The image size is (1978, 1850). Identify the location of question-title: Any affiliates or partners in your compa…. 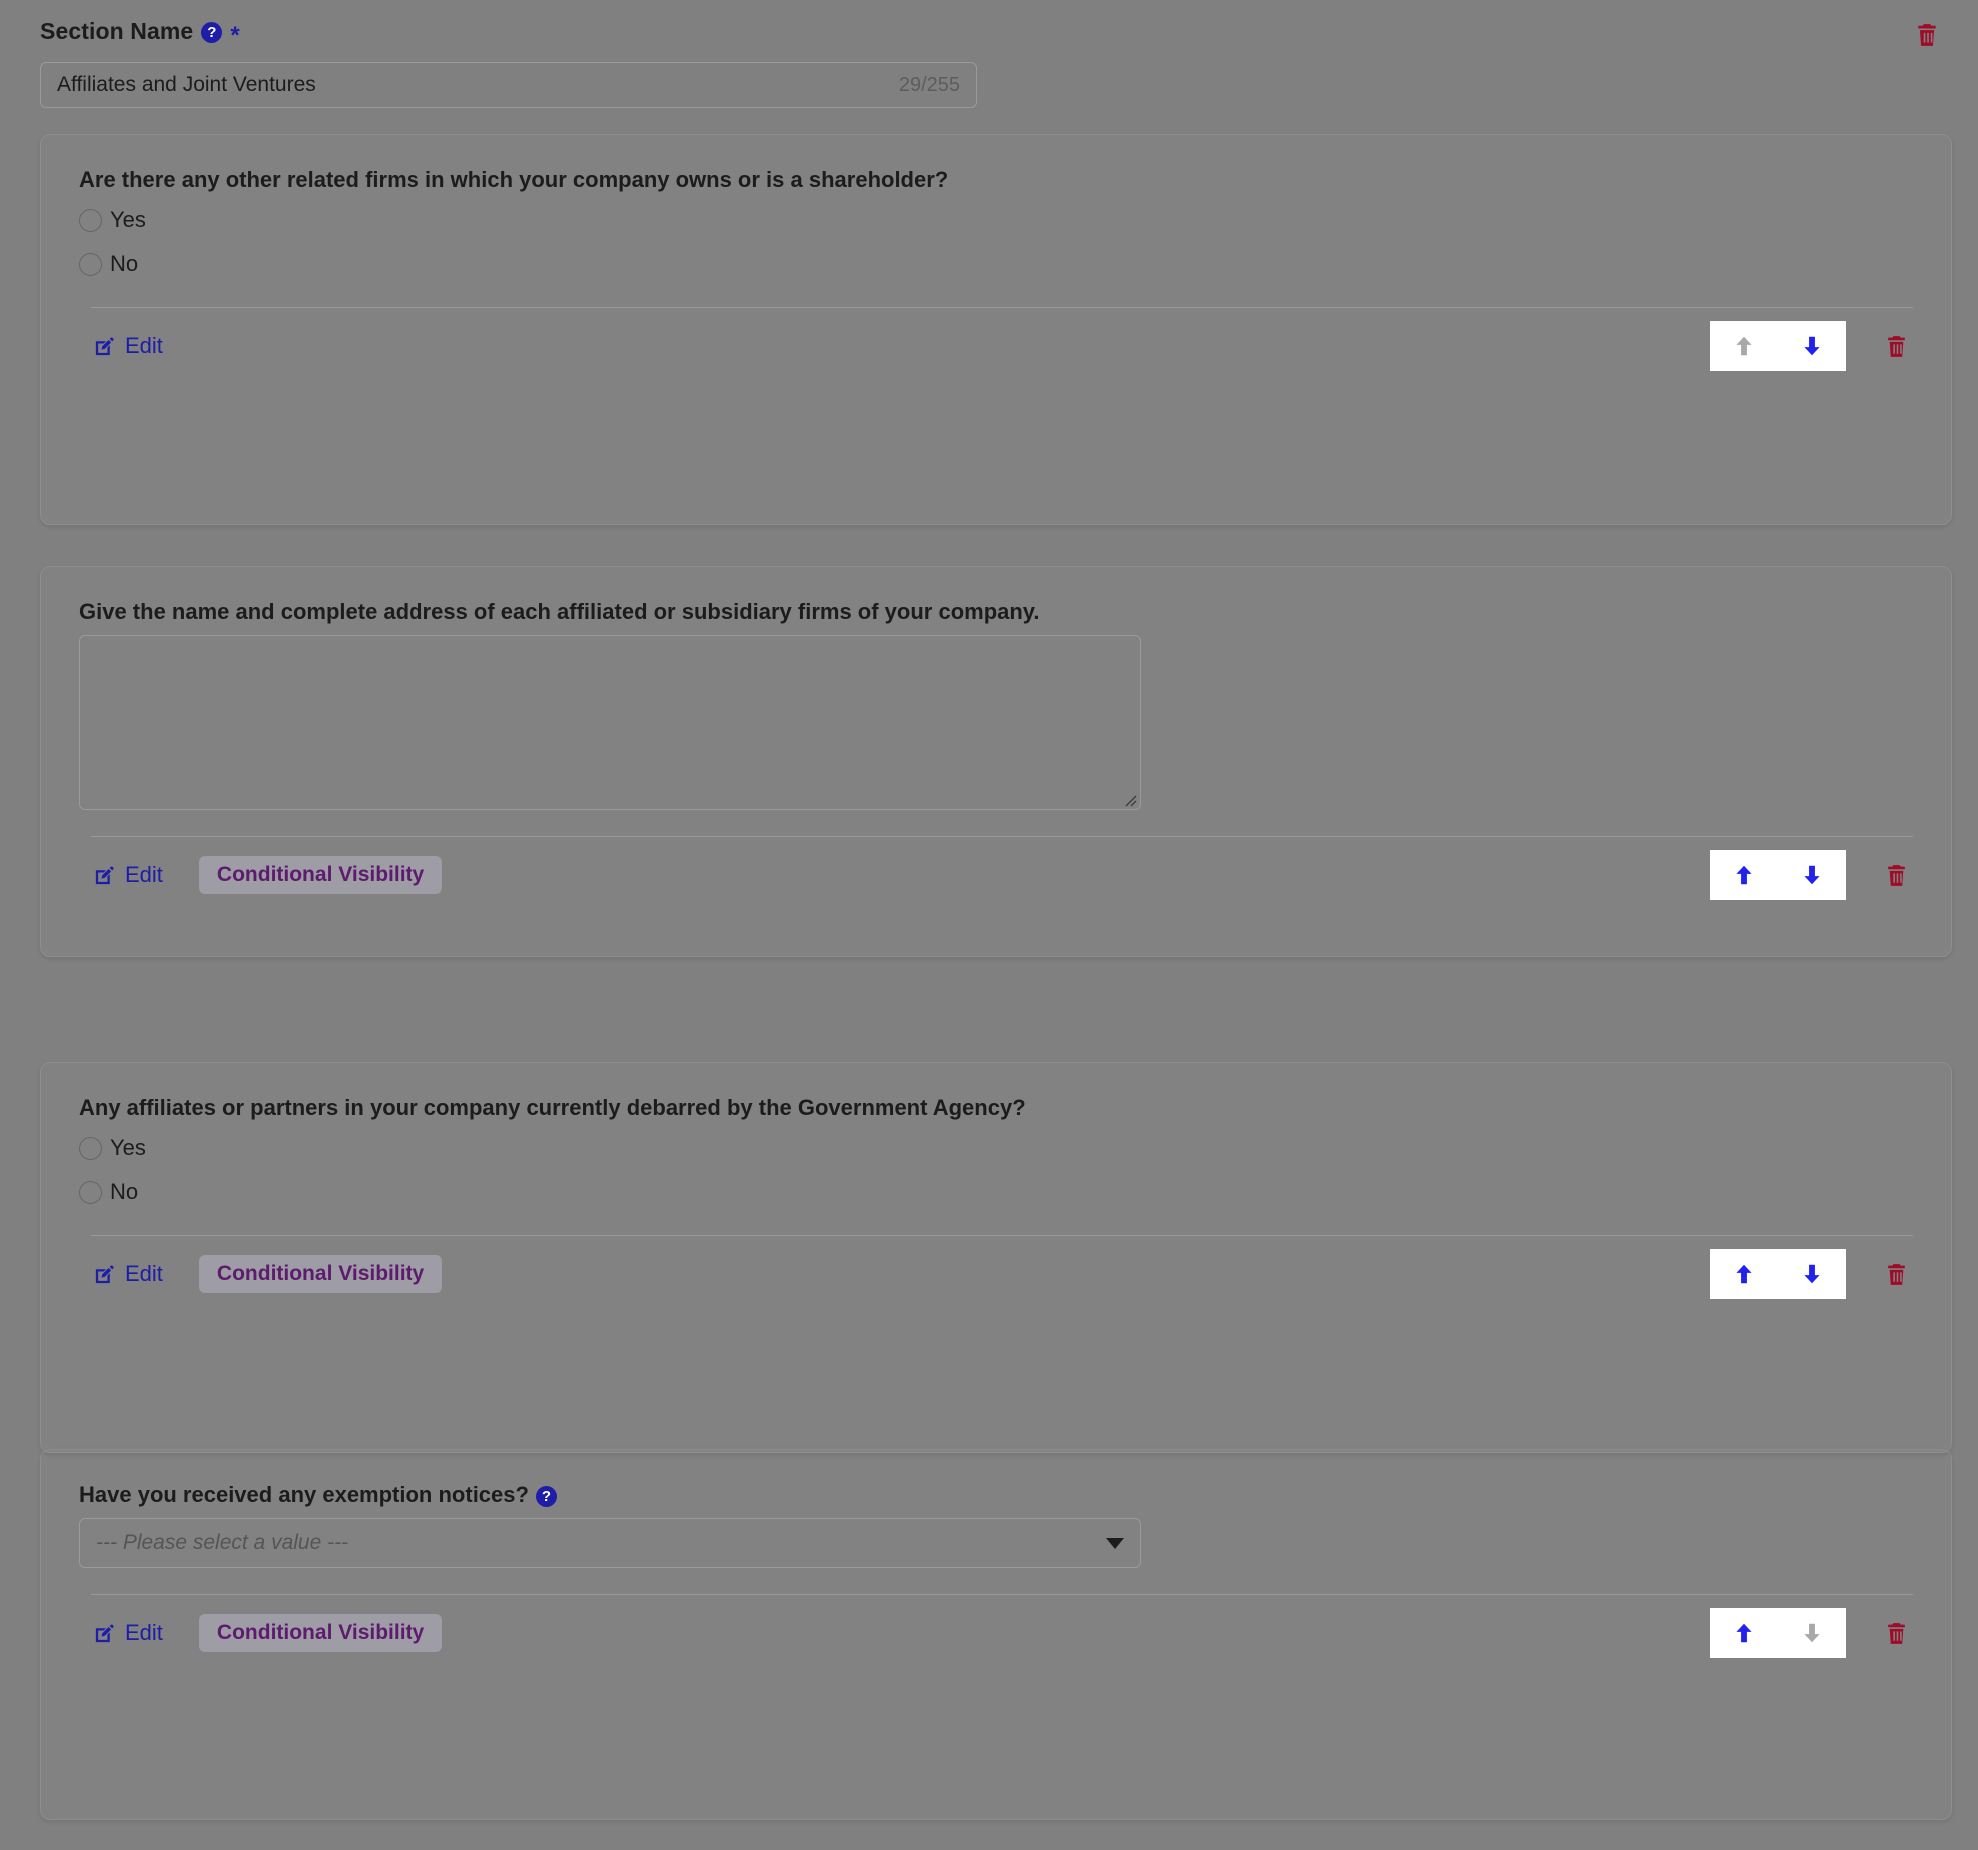
(552, 1107).